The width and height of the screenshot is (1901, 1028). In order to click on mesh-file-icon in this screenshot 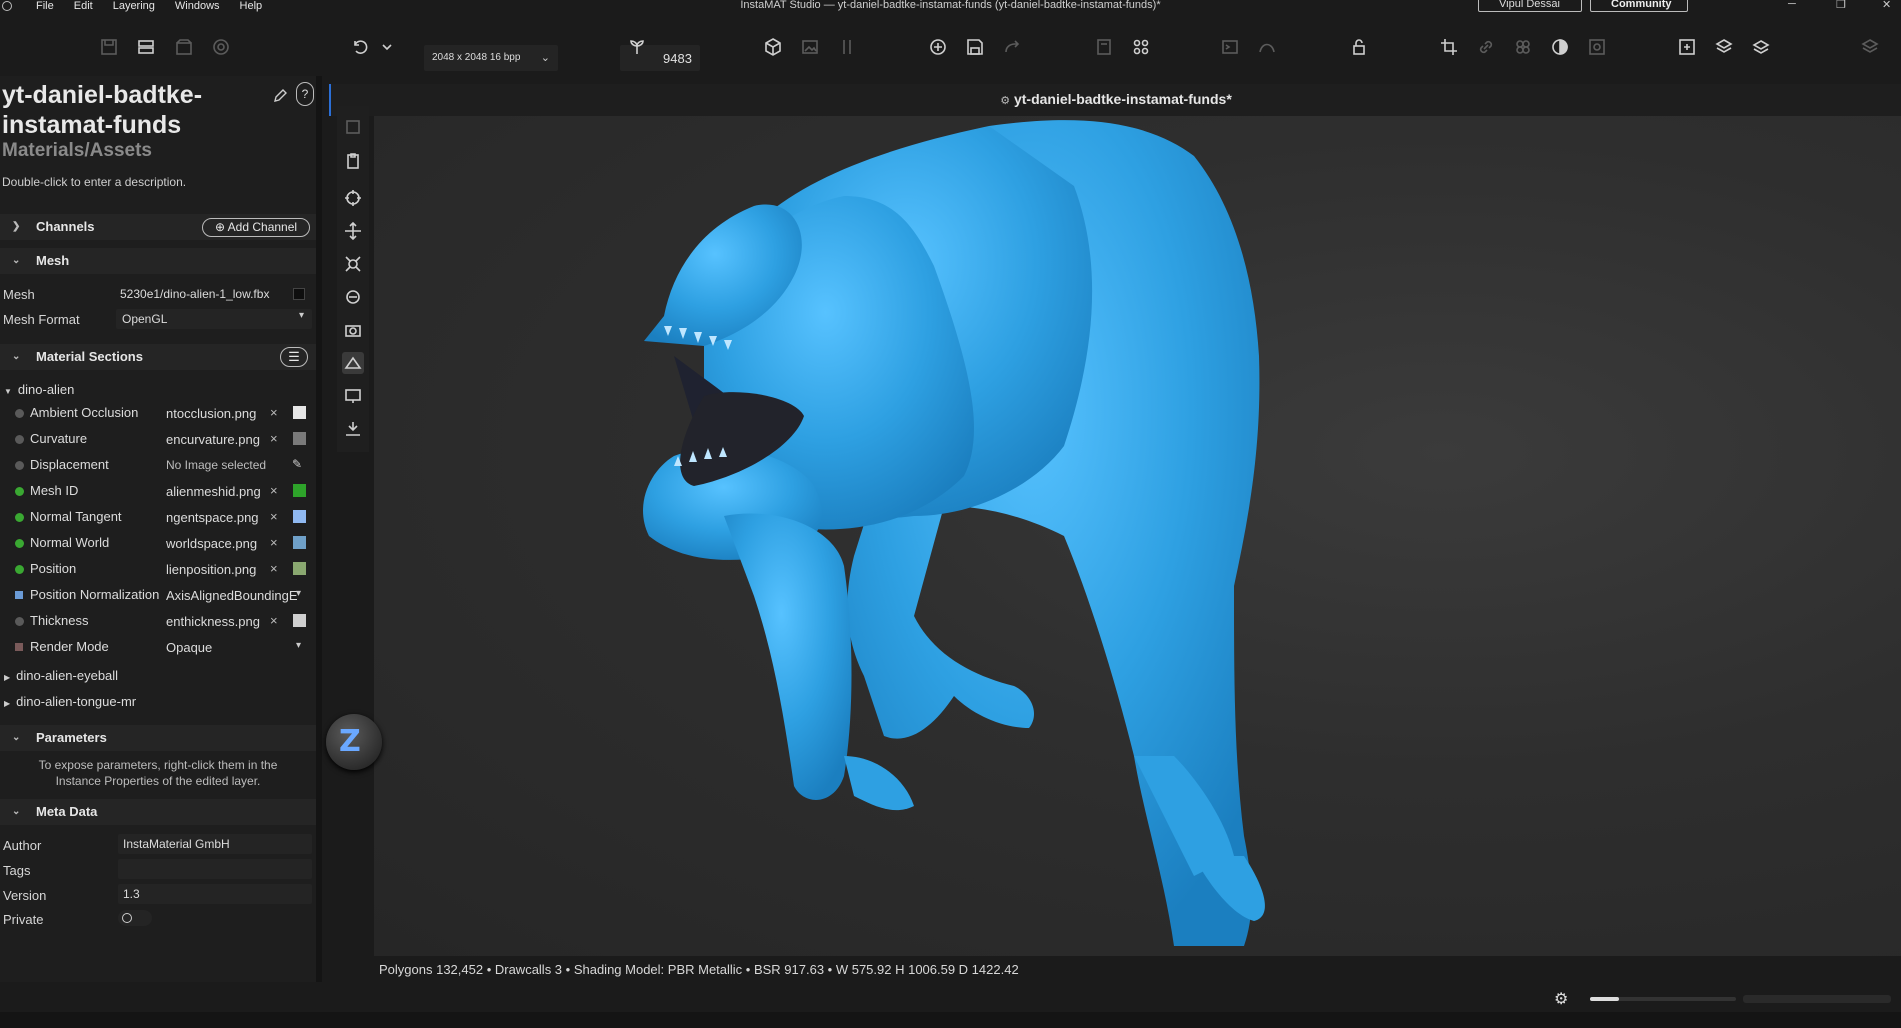, I will do `click(299, 294)`.